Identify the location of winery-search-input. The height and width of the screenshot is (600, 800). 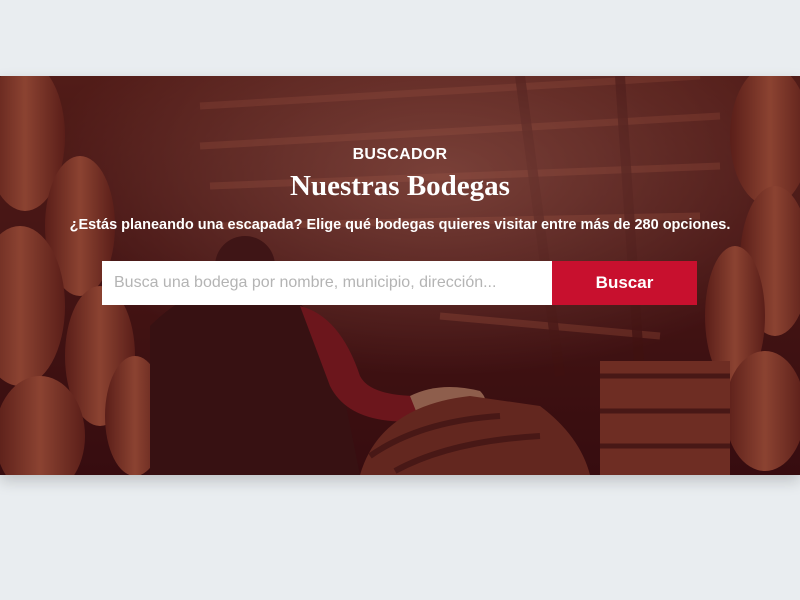
(327, 283).